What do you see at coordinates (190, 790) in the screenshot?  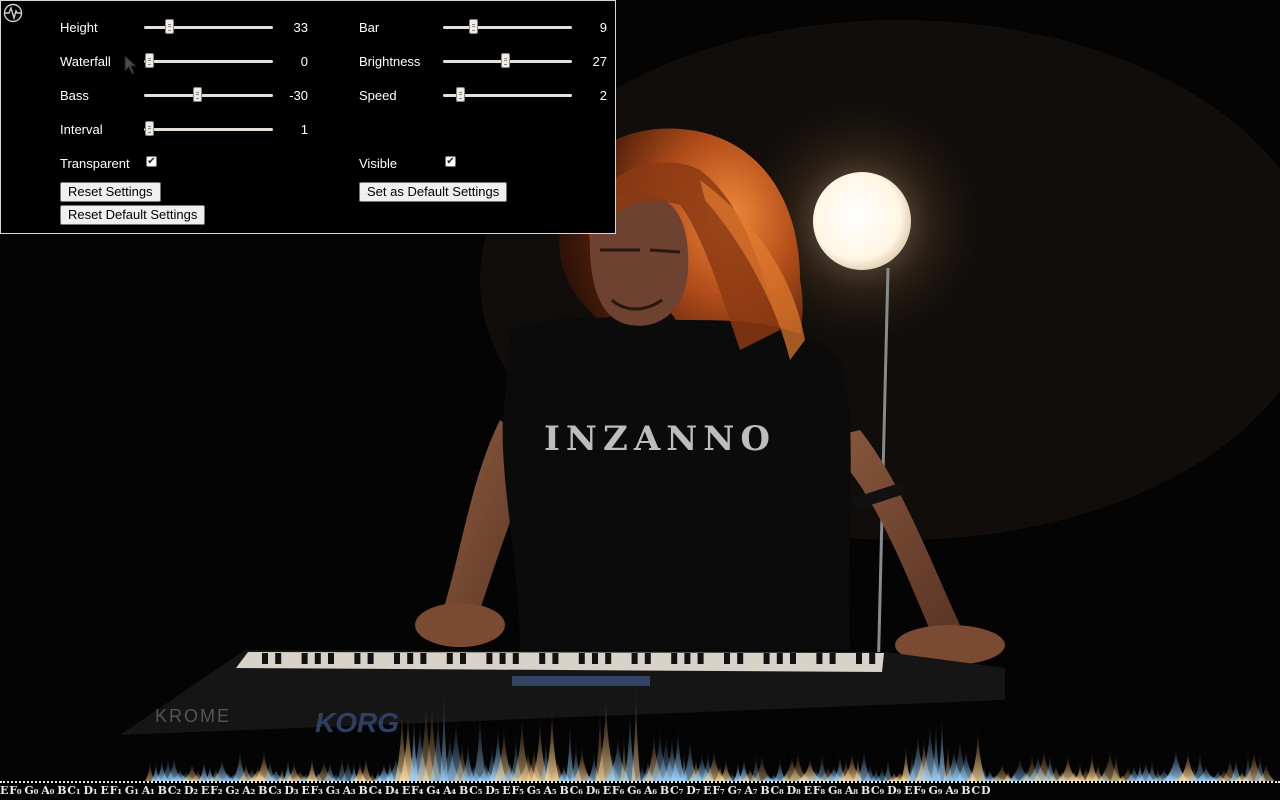 I see `note-label: D₂` at bounding box center [190, 790].